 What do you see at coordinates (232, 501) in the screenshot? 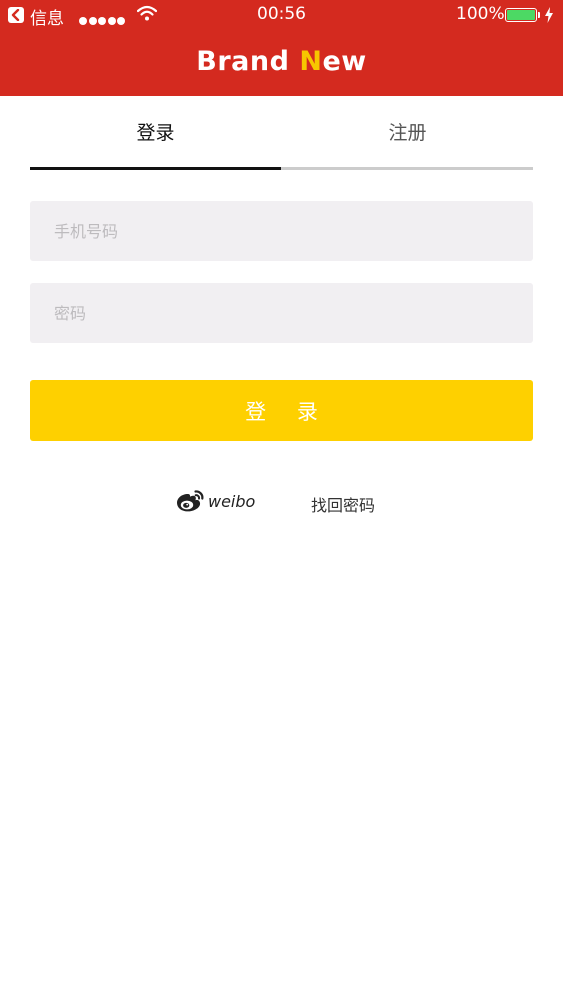
I see `weibo-label: weibo` at bounding box center [232, 501].